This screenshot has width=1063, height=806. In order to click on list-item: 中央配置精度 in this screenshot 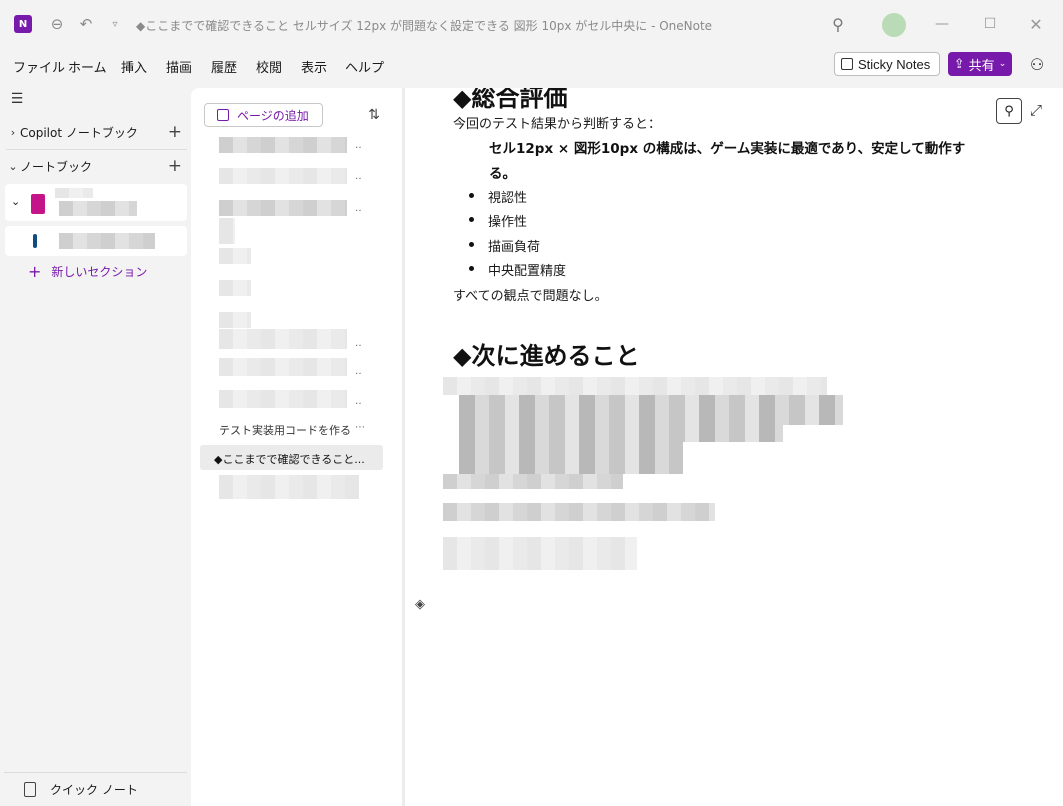, I will do `click(517, 269)`.